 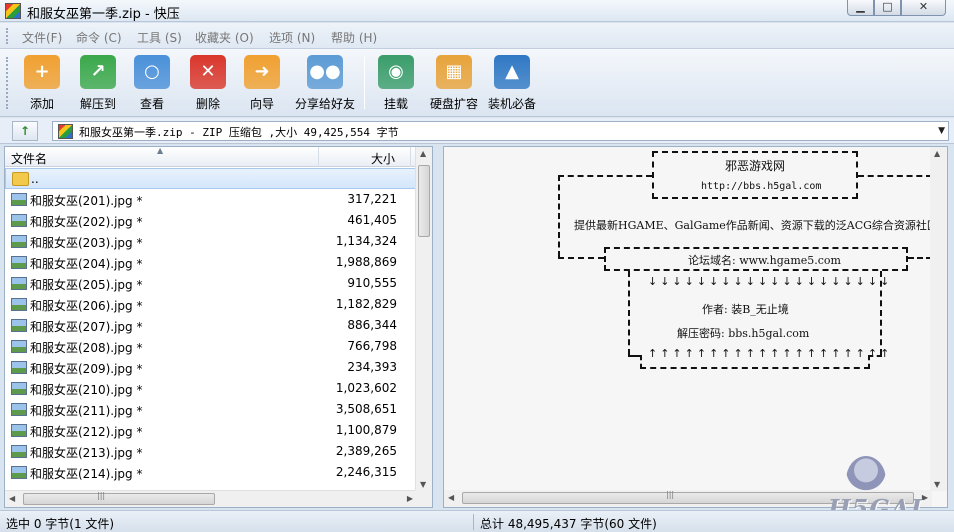 What do you see at coordinates (159, 37) in the screenshot?
I see `menu-tools: 工具 (S)` at bounding box center [159, 37].